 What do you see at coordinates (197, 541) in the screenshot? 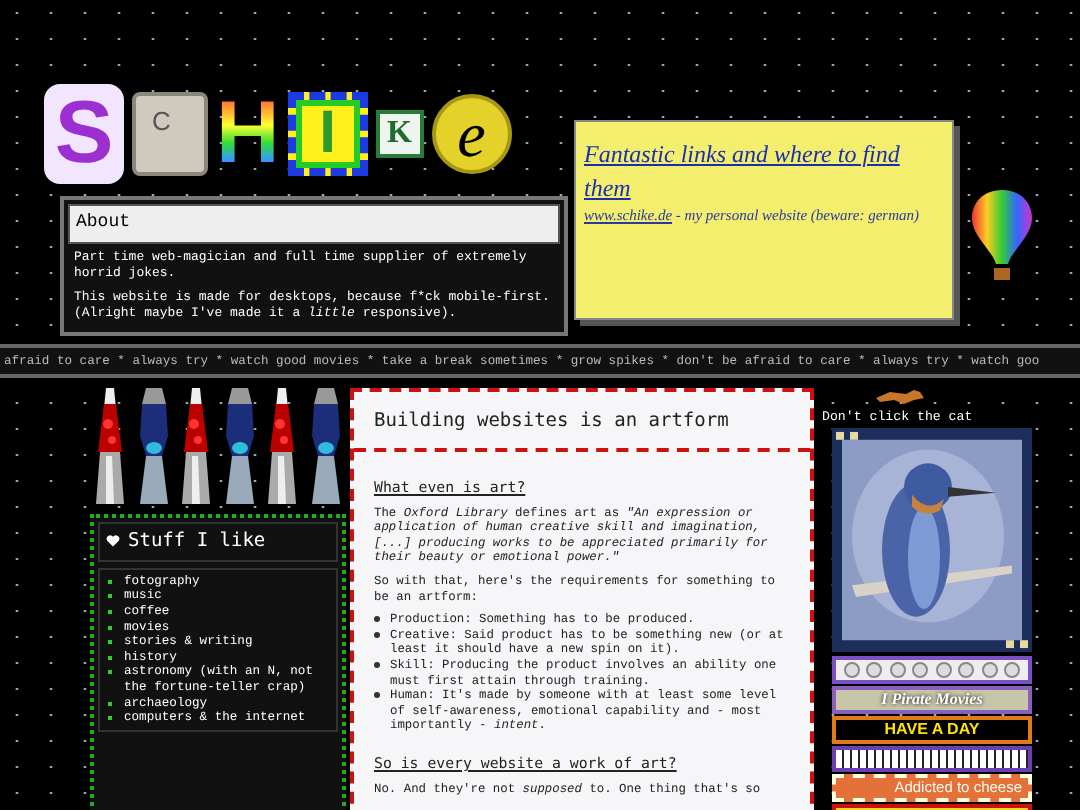
I see `panel-title: Stuff I like` at bounding box center [197, 541].